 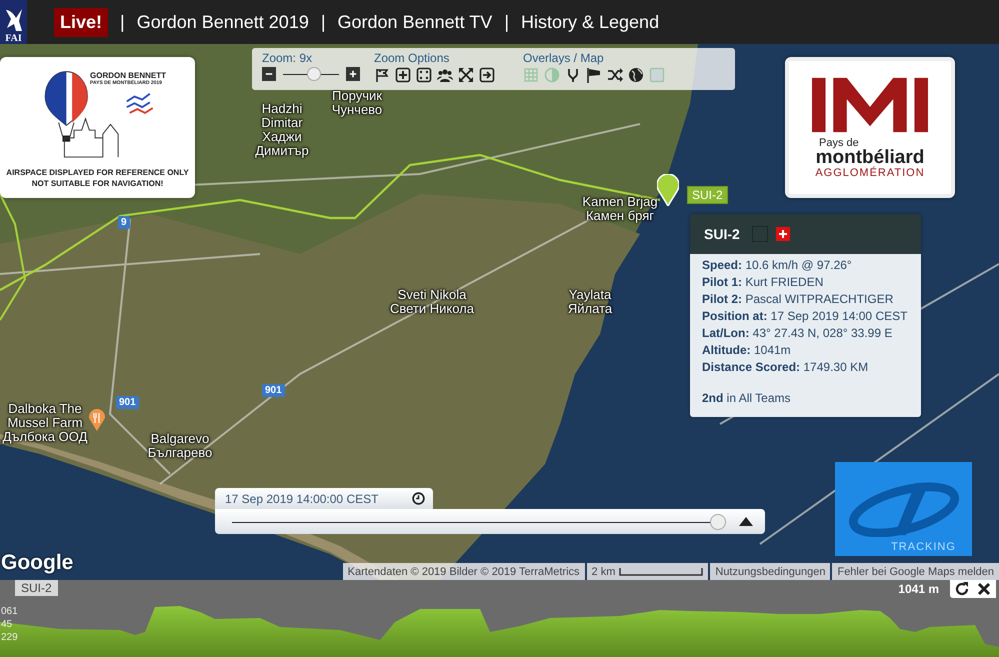 I want to click on time-slider, so click(x=477, y=522).